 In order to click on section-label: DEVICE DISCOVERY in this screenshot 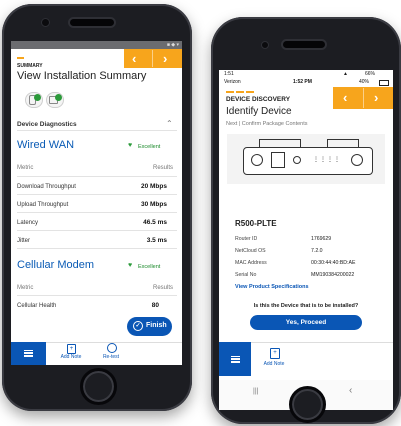, I will do `click(258, 99)`.